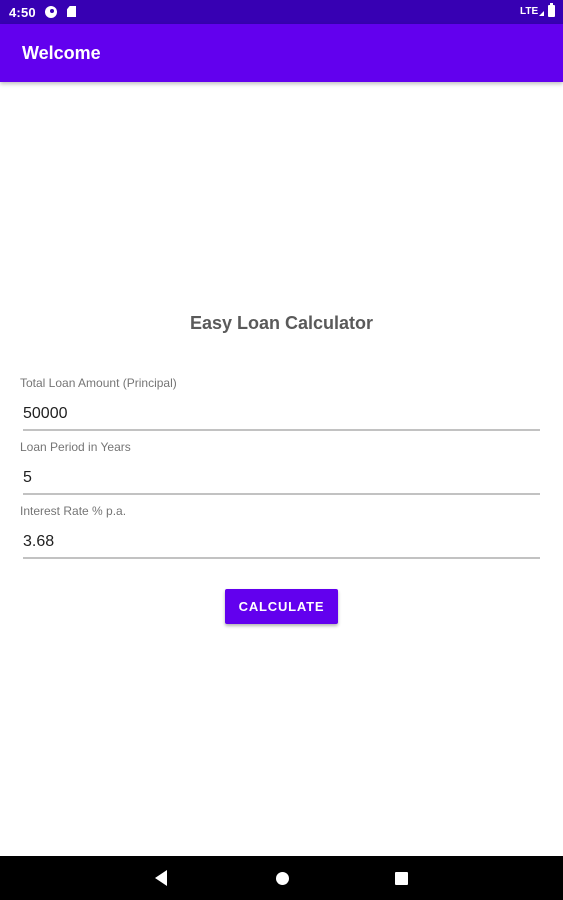 The width and height of the screenshot is (563, 900). What do you see at coordinates (281, 323) in the screenshot?
I see `page-title: Easy Loan Calculator` at bounding box center [281, 323].